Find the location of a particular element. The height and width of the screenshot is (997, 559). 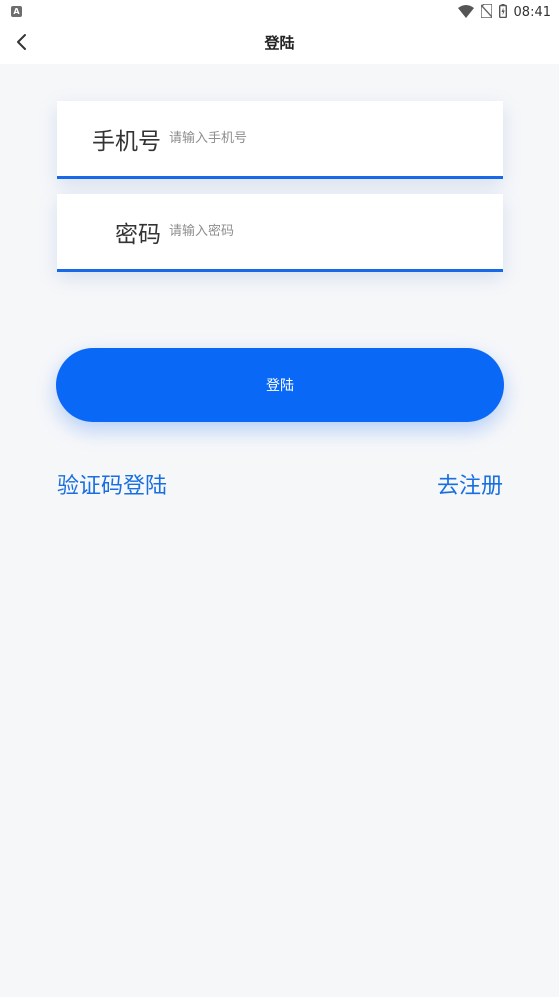

phone-field: 手机号 is located at coordinates (280, 140).